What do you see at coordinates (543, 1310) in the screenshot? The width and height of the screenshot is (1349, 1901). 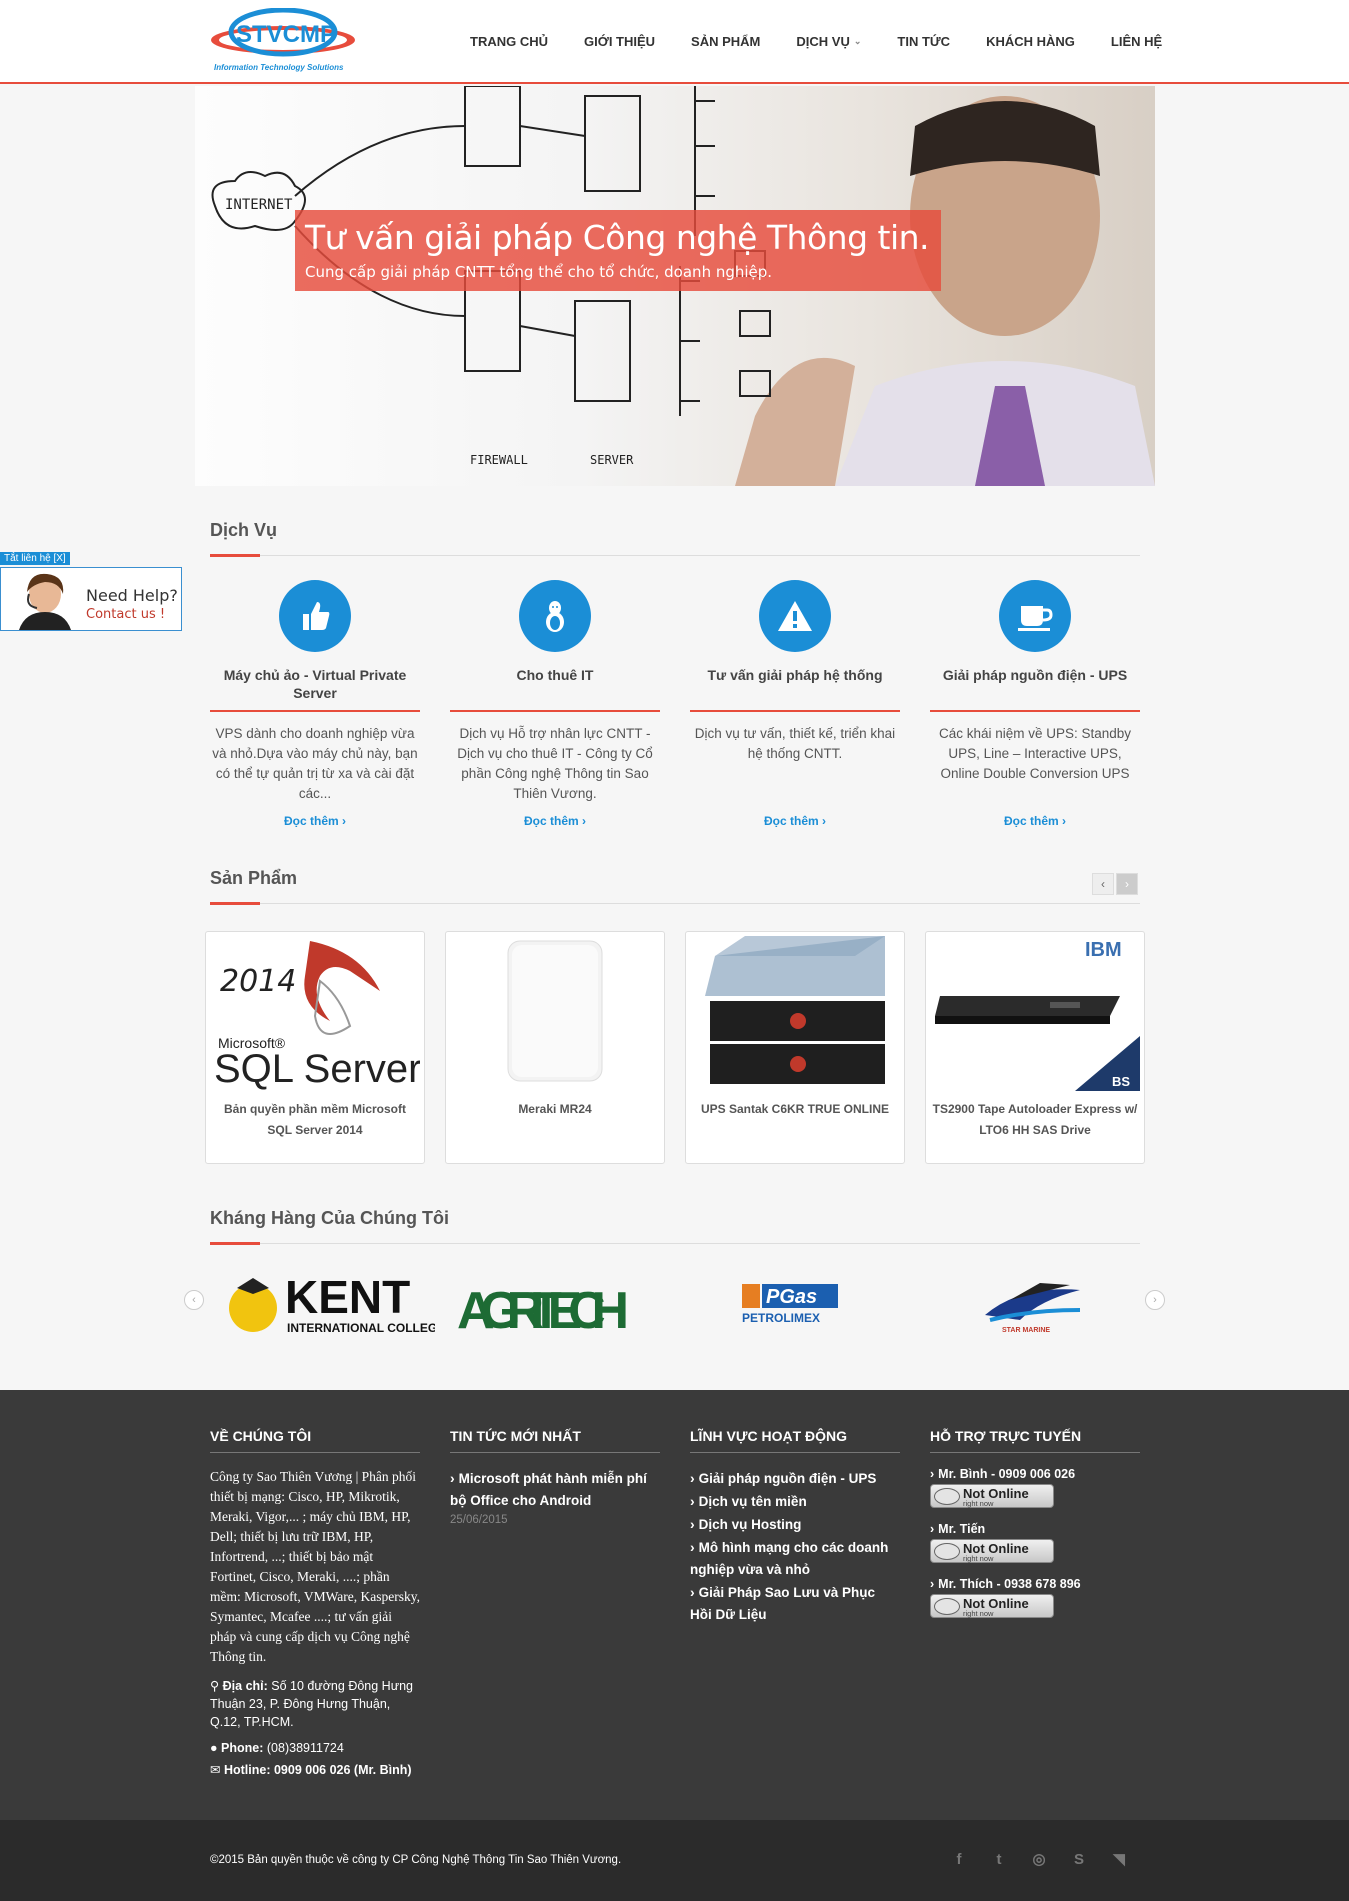 I see `svg-text: AGRITECH` at bounding box center [543, 1310].